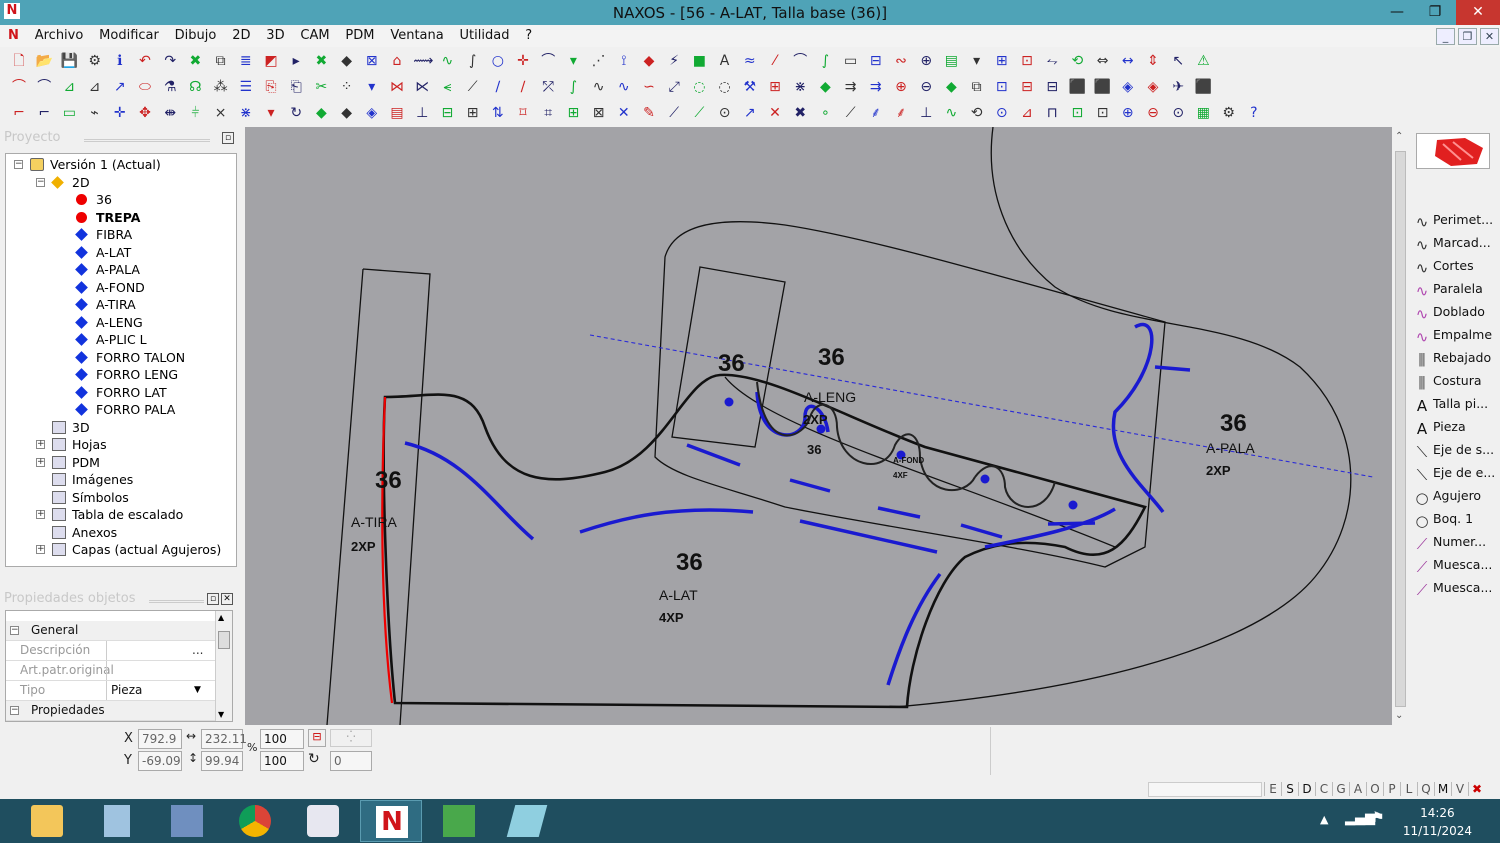  I want to click on toolbar-tool-icon: ℹ, so click(120, 61).